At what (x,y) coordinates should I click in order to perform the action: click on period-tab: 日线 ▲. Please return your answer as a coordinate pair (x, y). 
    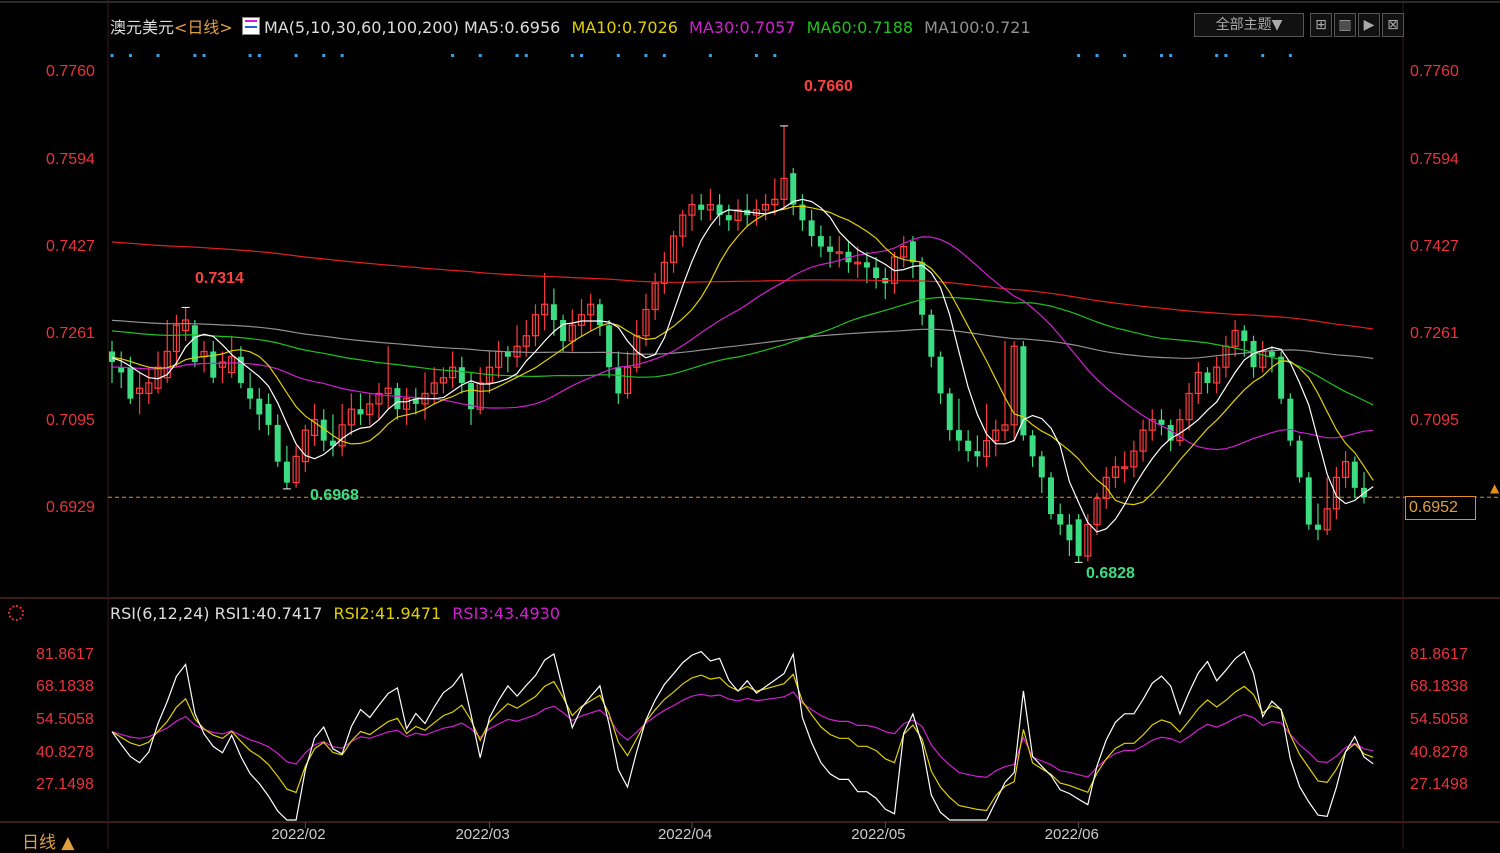
    Looking at the image, I should click on (48, 840).